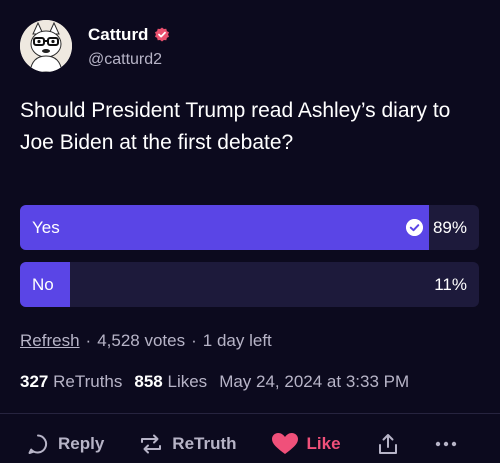  What do you see at coordinates (162, 34) in the screenshot?
I see `verified-badge-icon` at bounding box center [162, 34].